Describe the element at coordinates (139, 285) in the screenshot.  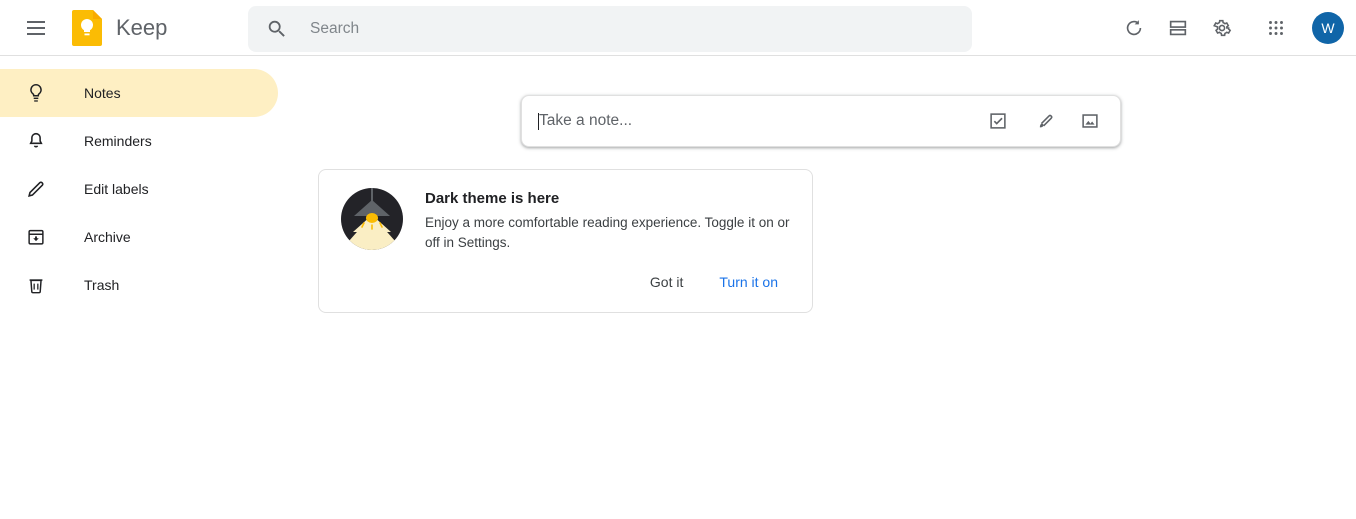
I see `sidebar-item-trash: Trash` at that location.